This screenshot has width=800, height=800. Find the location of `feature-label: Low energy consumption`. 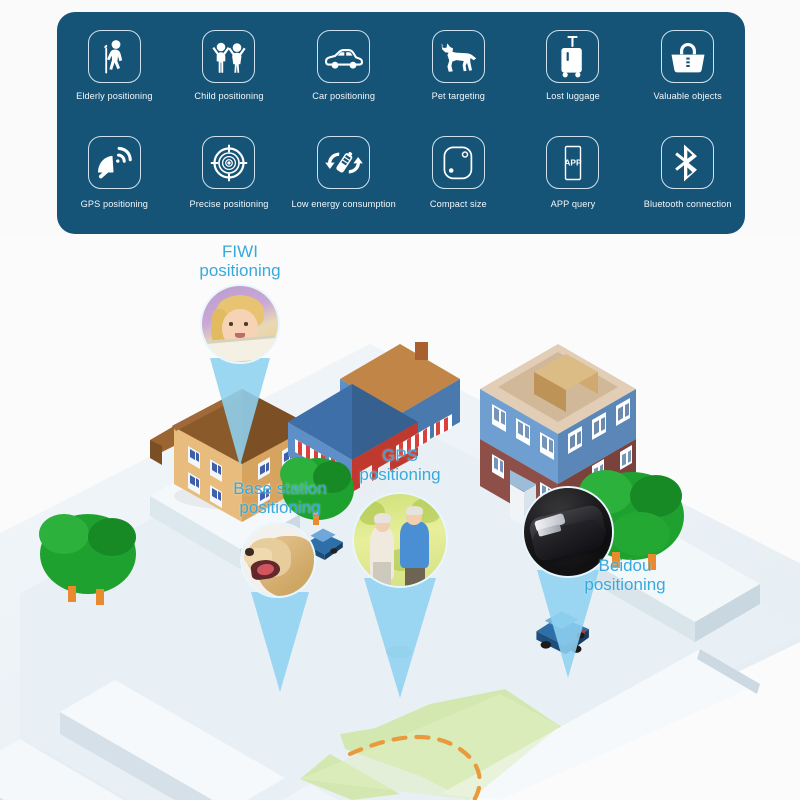

feature-label: Low energy consumption is located at coordinates (343, 204).